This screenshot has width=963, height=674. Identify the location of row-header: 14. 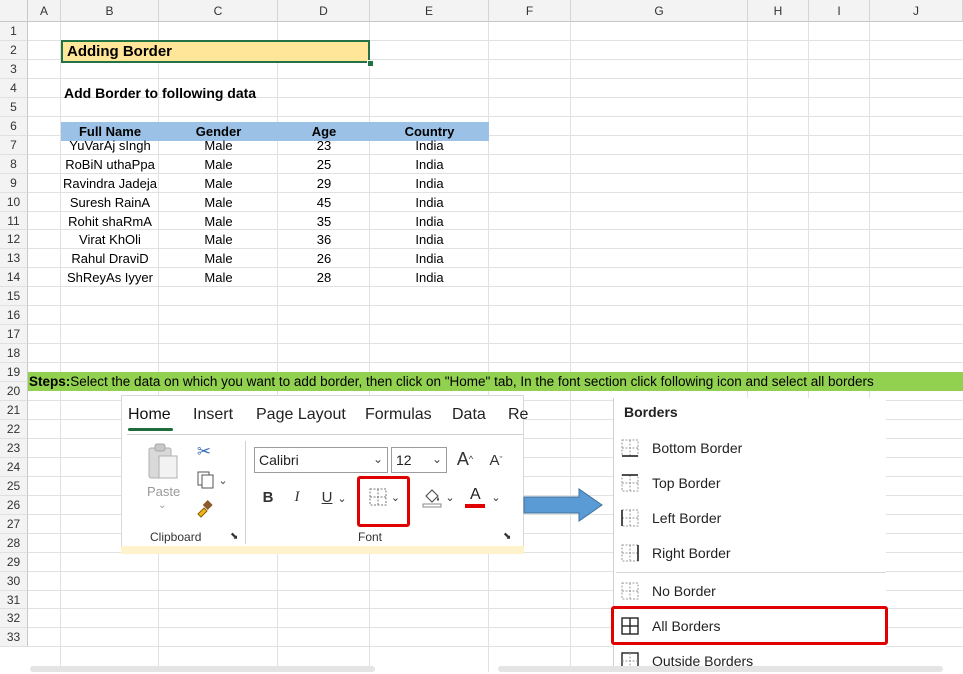
(14, 277).